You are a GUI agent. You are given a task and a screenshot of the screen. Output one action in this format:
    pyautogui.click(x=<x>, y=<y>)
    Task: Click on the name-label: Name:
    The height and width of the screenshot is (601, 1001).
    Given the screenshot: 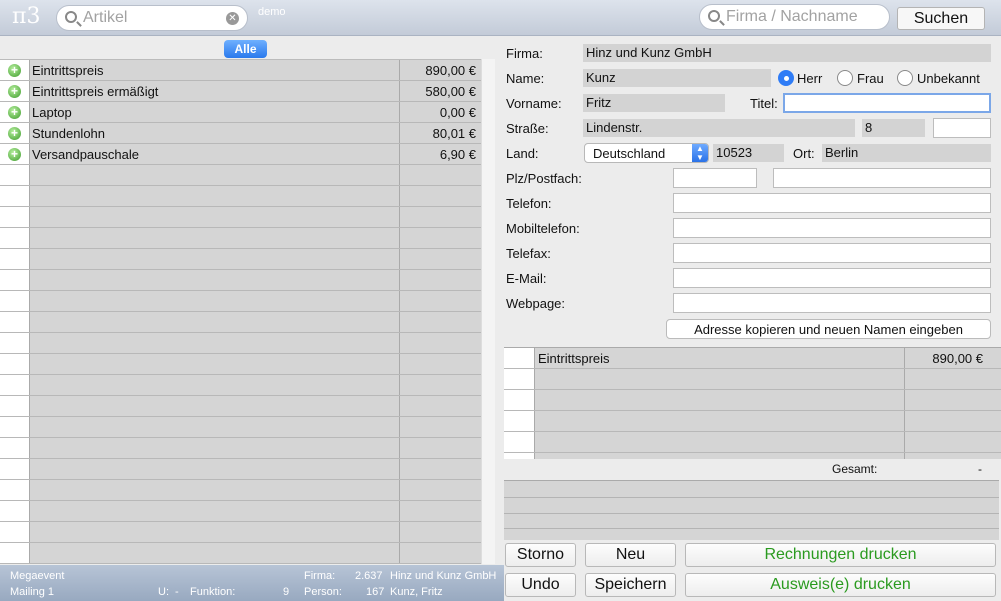 What is the action you would take?
    pyautogui.click(x=525, y=78)
    